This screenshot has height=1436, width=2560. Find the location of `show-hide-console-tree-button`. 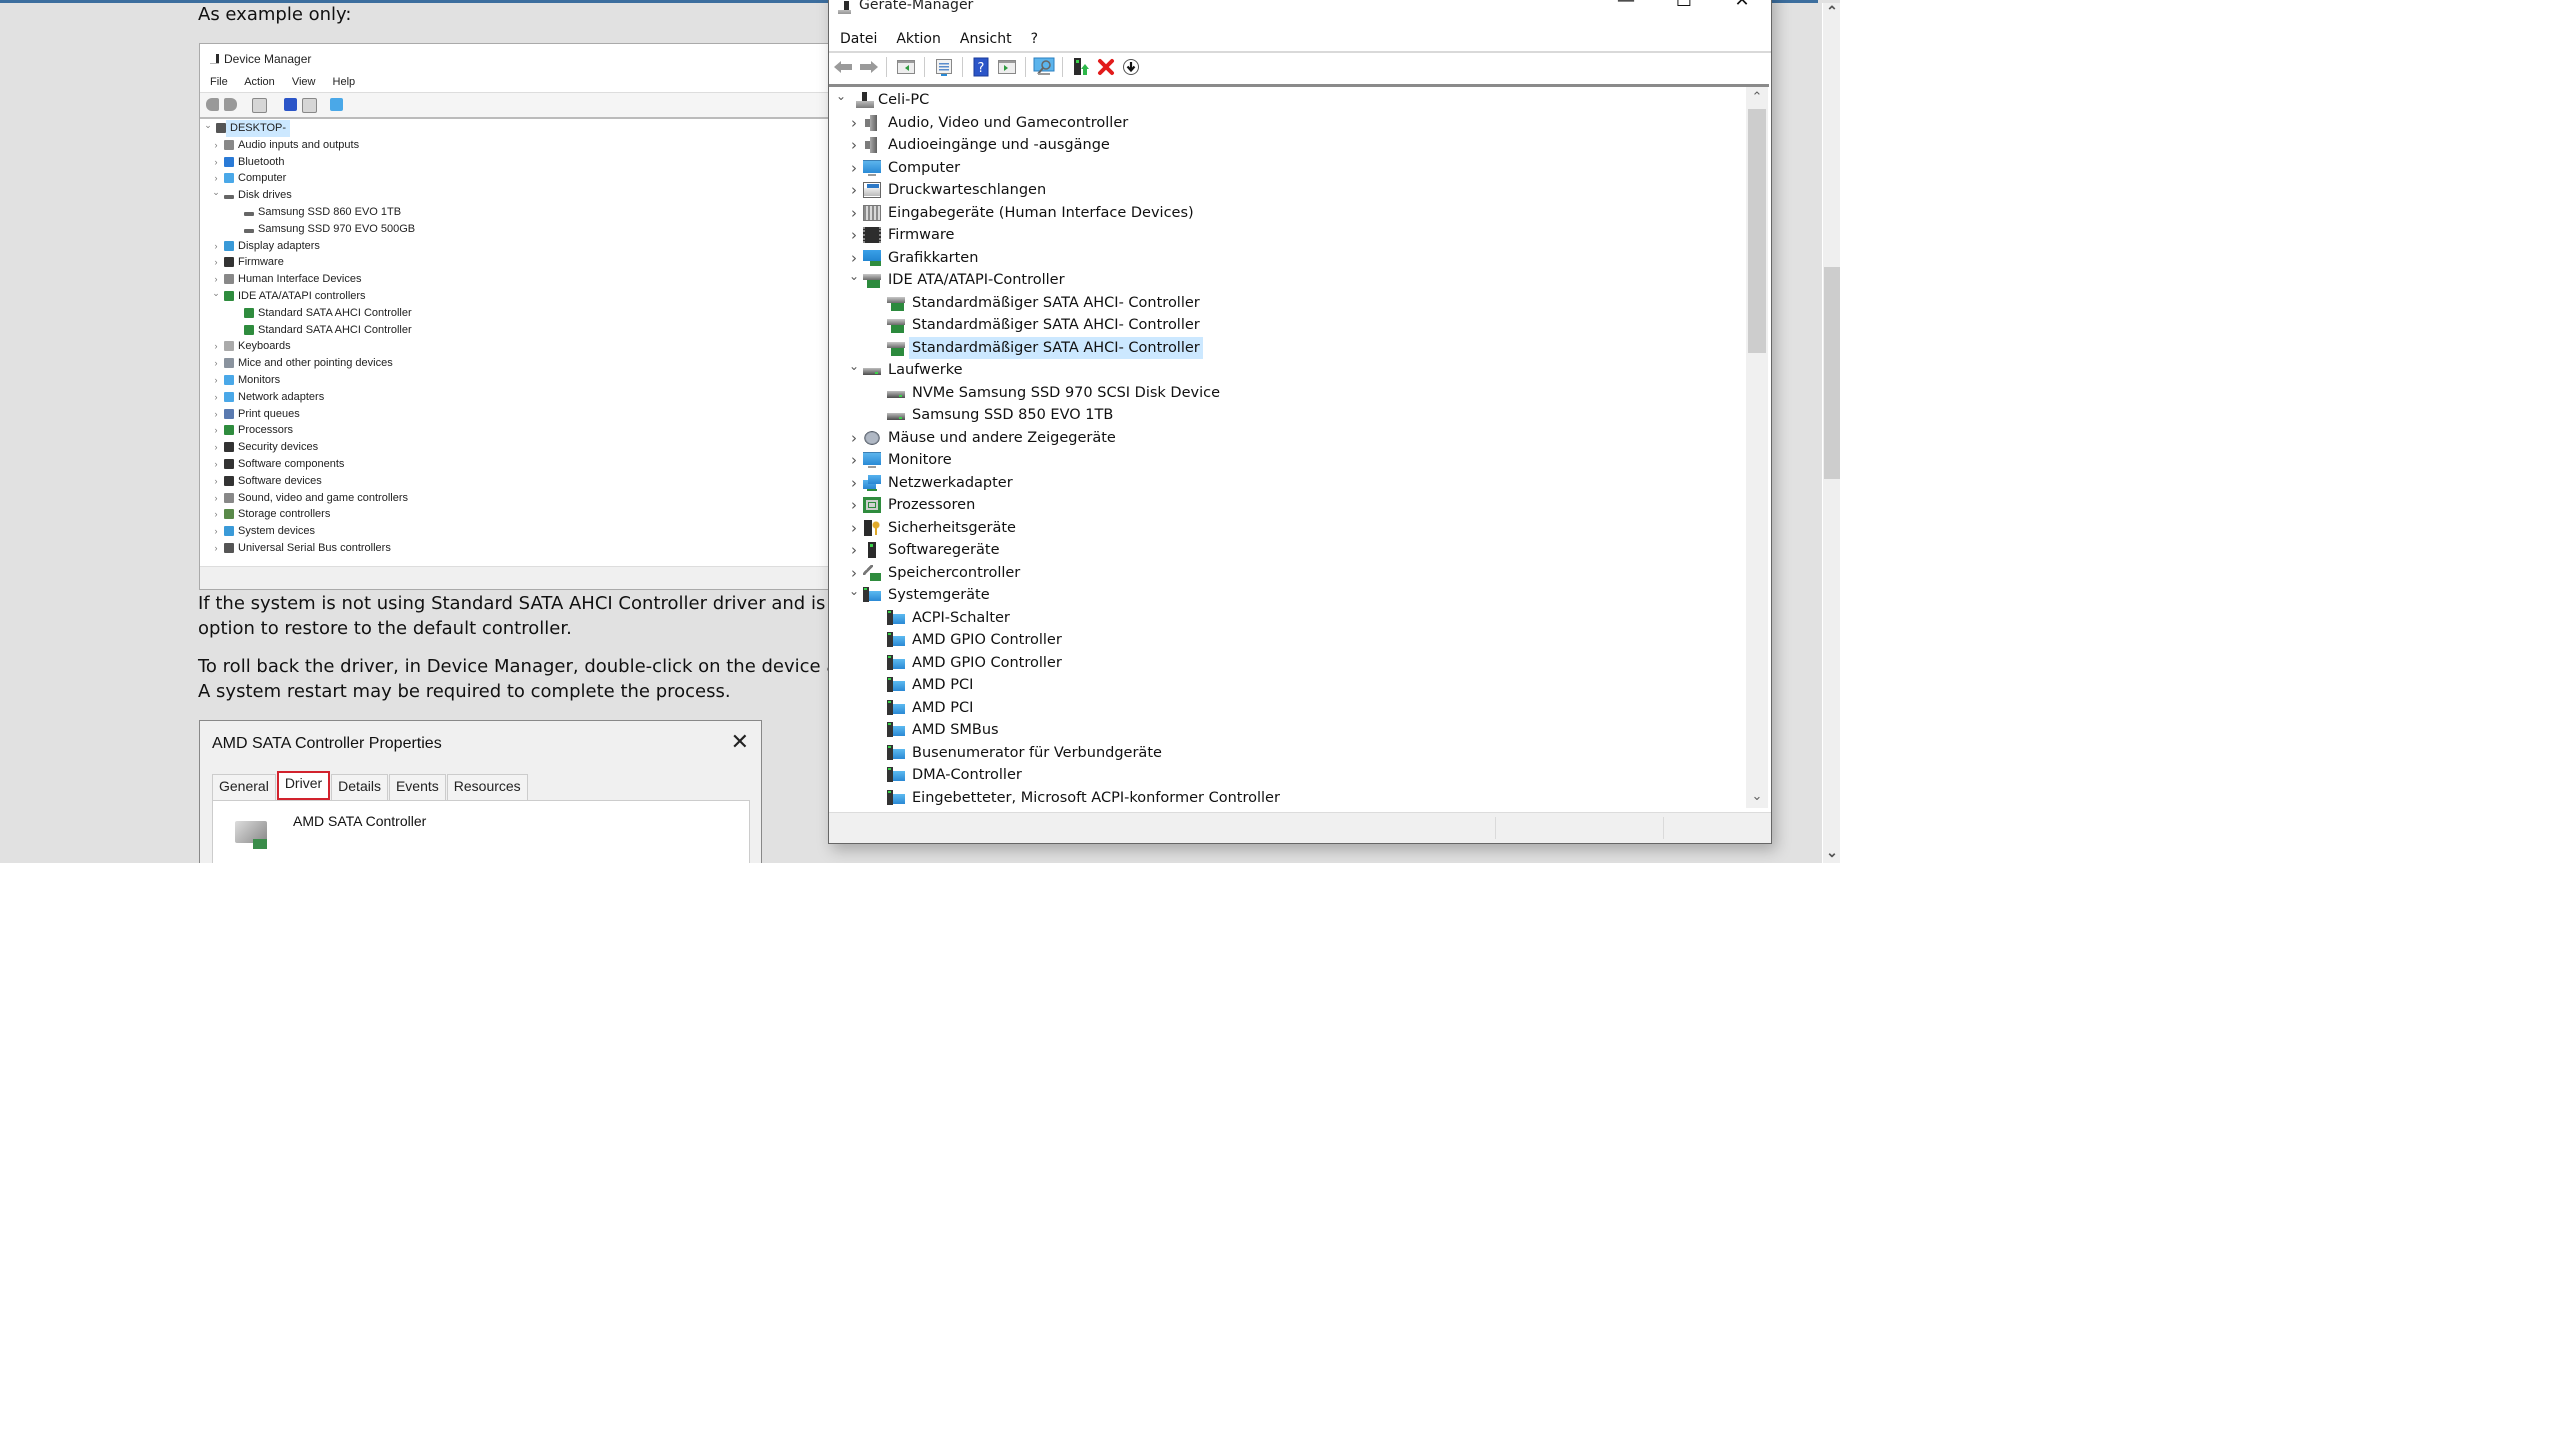

show-hide-console-tree-button is located at coordinates (906, 67).